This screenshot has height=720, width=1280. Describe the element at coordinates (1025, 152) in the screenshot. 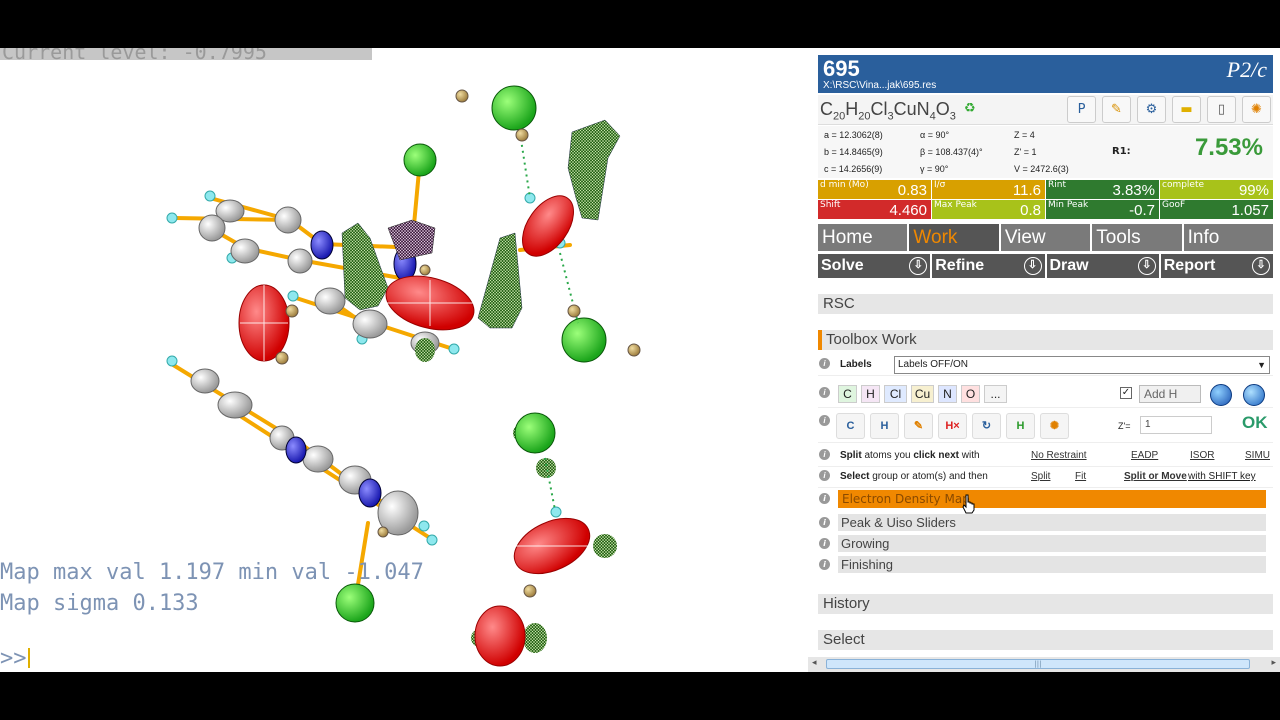

I see `cell-zprime: Z' = 1` at that location.